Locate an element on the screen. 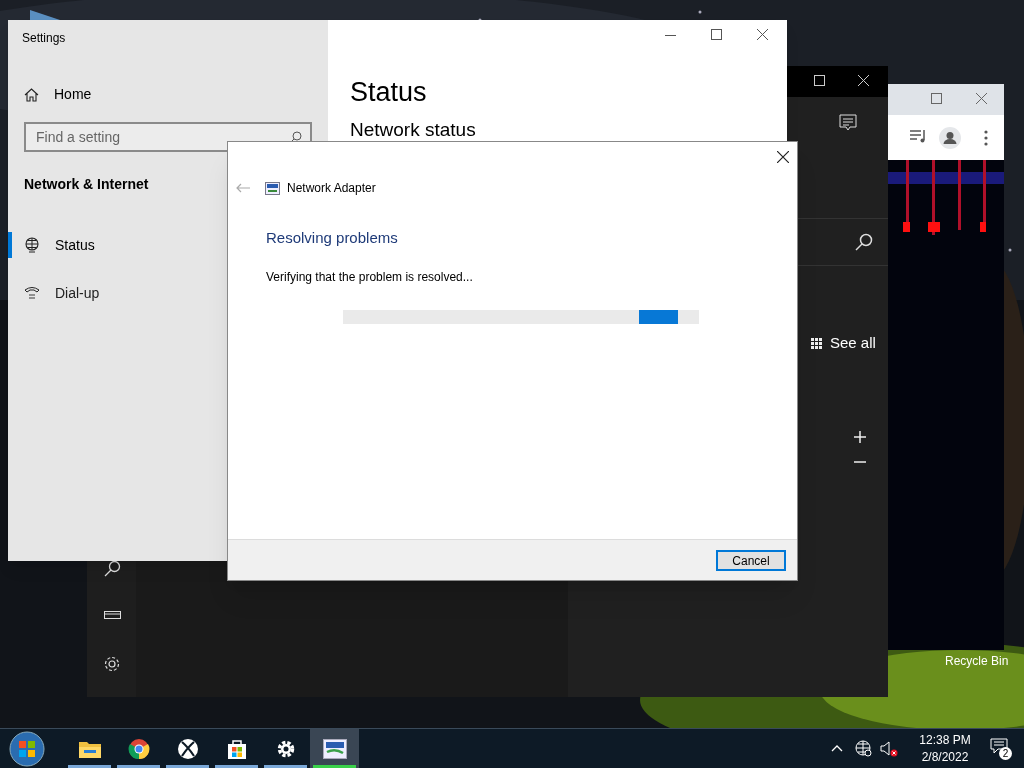 The height and width of the screenshot is (768, 1024). muted-speaker-icon is located at coordinates (889, 748).